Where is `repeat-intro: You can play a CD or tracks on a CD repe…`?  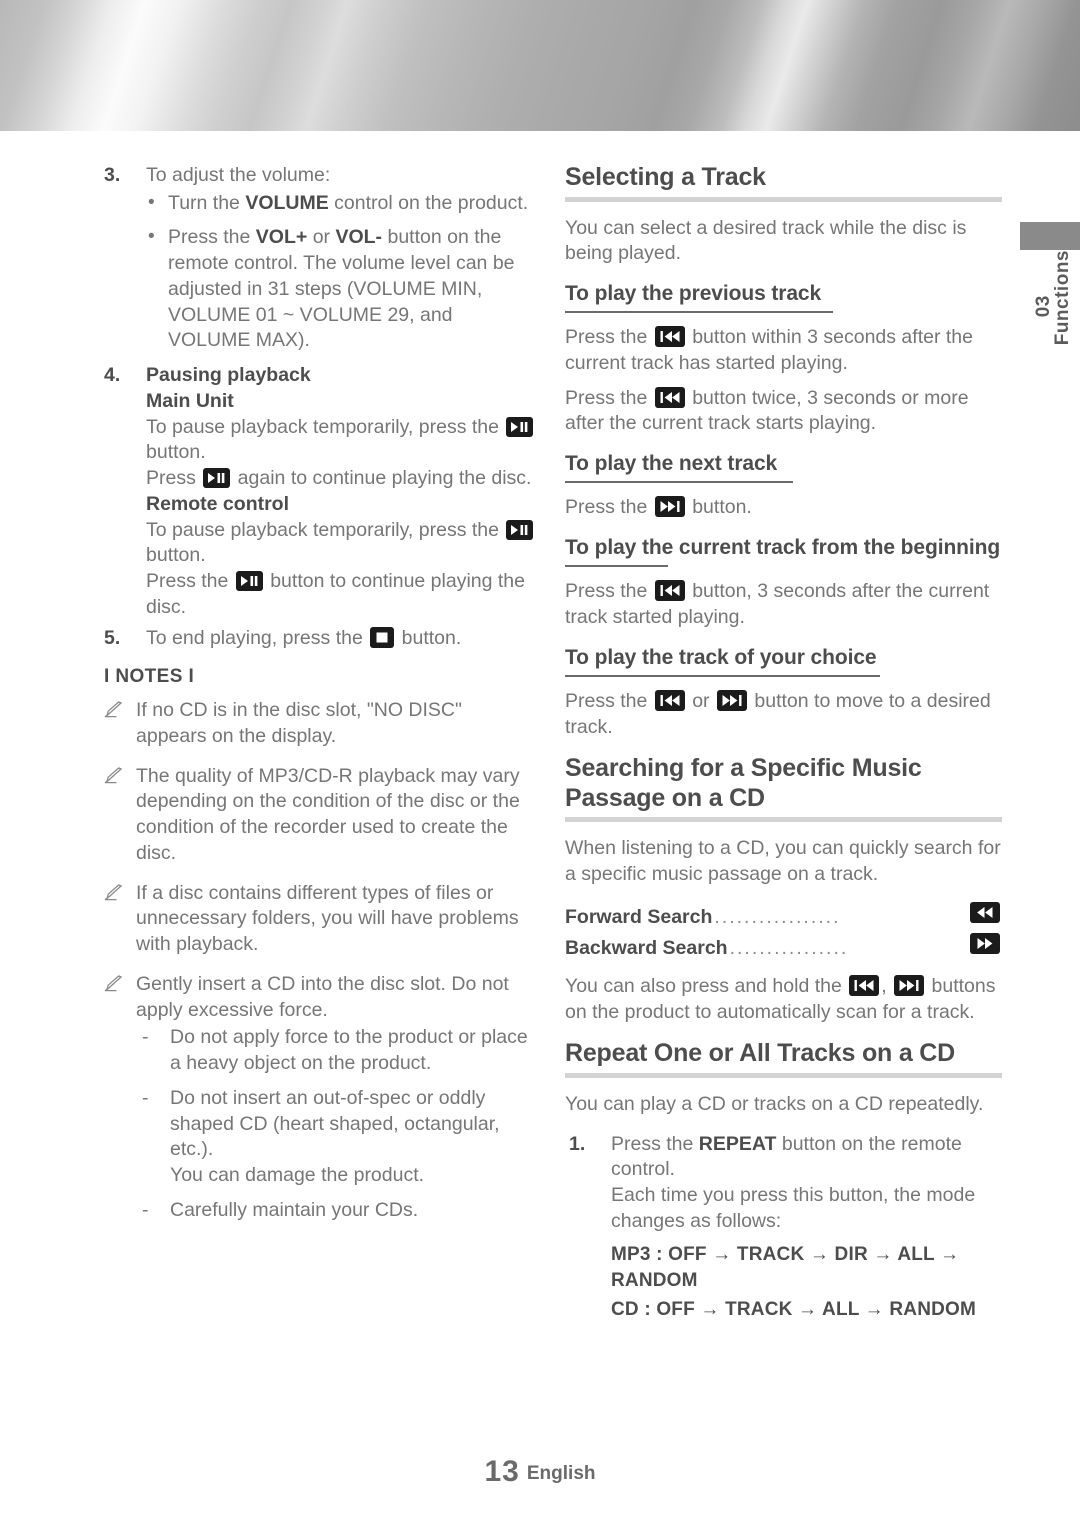 repeat-intro: You can play a CD or tracks on a CD repe… is located at coordinates (774, 1103).